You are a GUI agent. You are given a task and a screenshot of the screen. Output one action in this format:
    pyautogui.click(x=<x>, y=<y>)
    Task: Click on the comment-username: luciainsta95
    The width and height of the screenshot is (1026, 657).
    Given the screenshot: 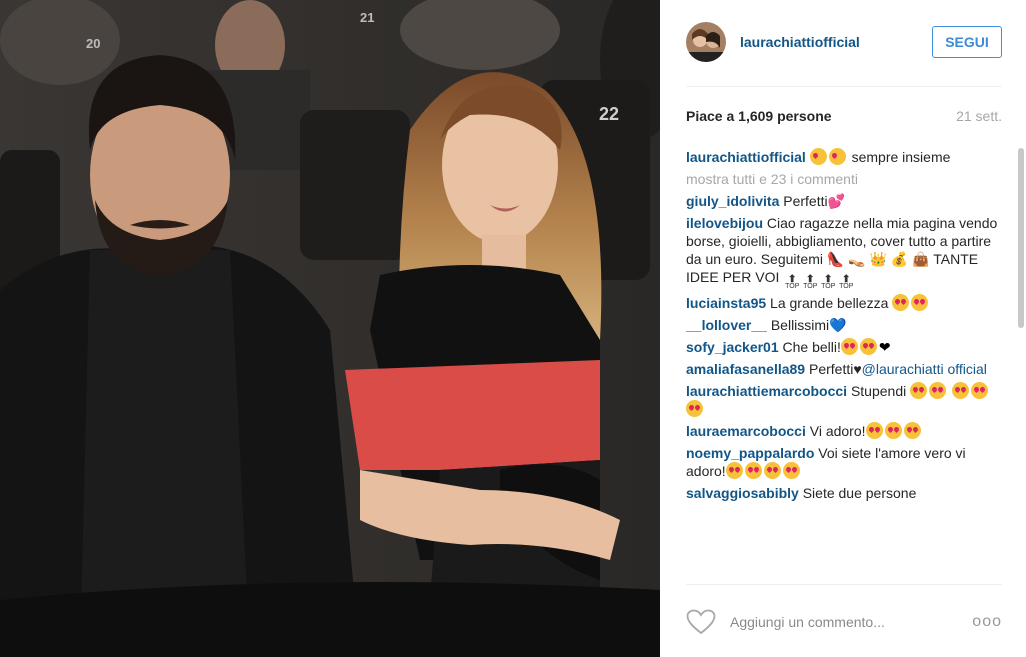 What is the action you would take?
    pyautogui.click(x=726, y=303)
    